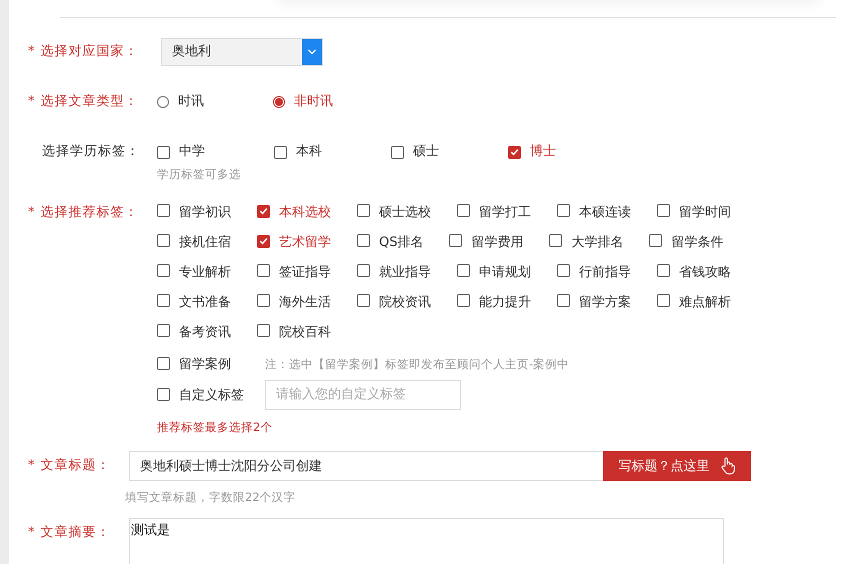 This screenshot has height=564, width=866. Describe the element at coordinates (417, 364) in the screenshot. I see `note-text: 注：选中【留学案例】标签即发布至顾问个人主页-案例中` at that location.